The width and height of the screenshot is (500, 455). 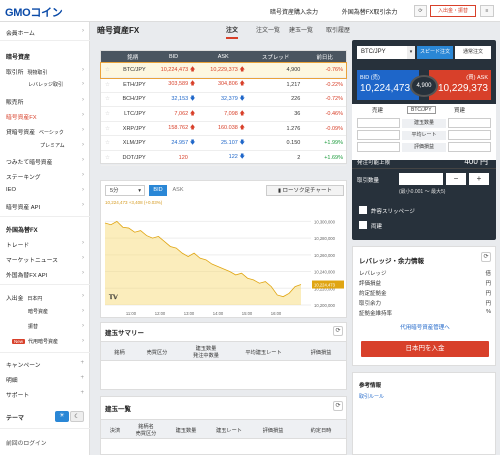 What do you see at coordinates (173, 129) in the screenshot?
I see `bid-cell: 158.762 🡅` at bounding box center [173, 129].